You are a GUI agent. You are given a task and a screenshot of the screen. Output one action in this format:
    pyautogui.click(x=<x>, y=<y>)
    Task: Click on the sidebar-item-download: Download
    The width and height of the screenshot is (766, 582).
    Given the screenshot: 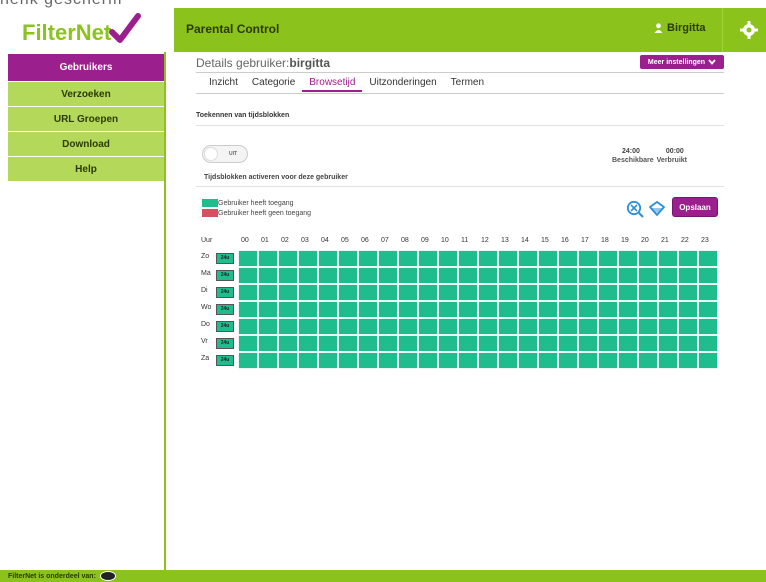 What is the action you would take?
    pyautogui.click(x=86, y=144)
    